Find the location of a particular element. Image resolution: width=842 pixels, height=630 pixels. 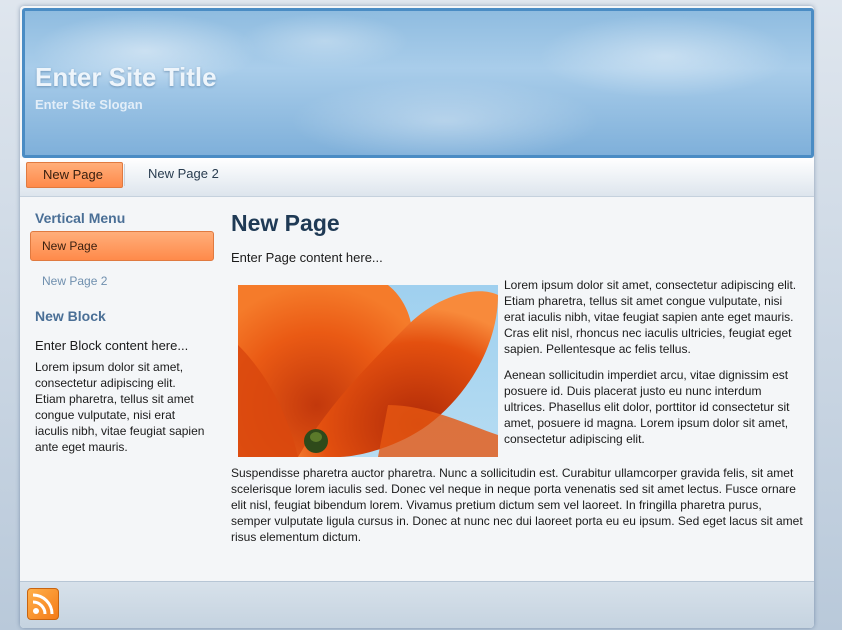

site-slogan: Enter Site Slogan is located at coordinates (89, 104).